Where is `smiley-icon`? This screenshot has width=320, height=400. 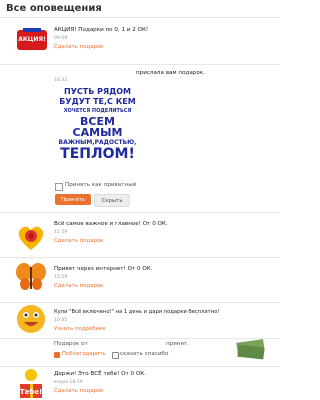 smiley-icon is located at coordinates (31, 319).